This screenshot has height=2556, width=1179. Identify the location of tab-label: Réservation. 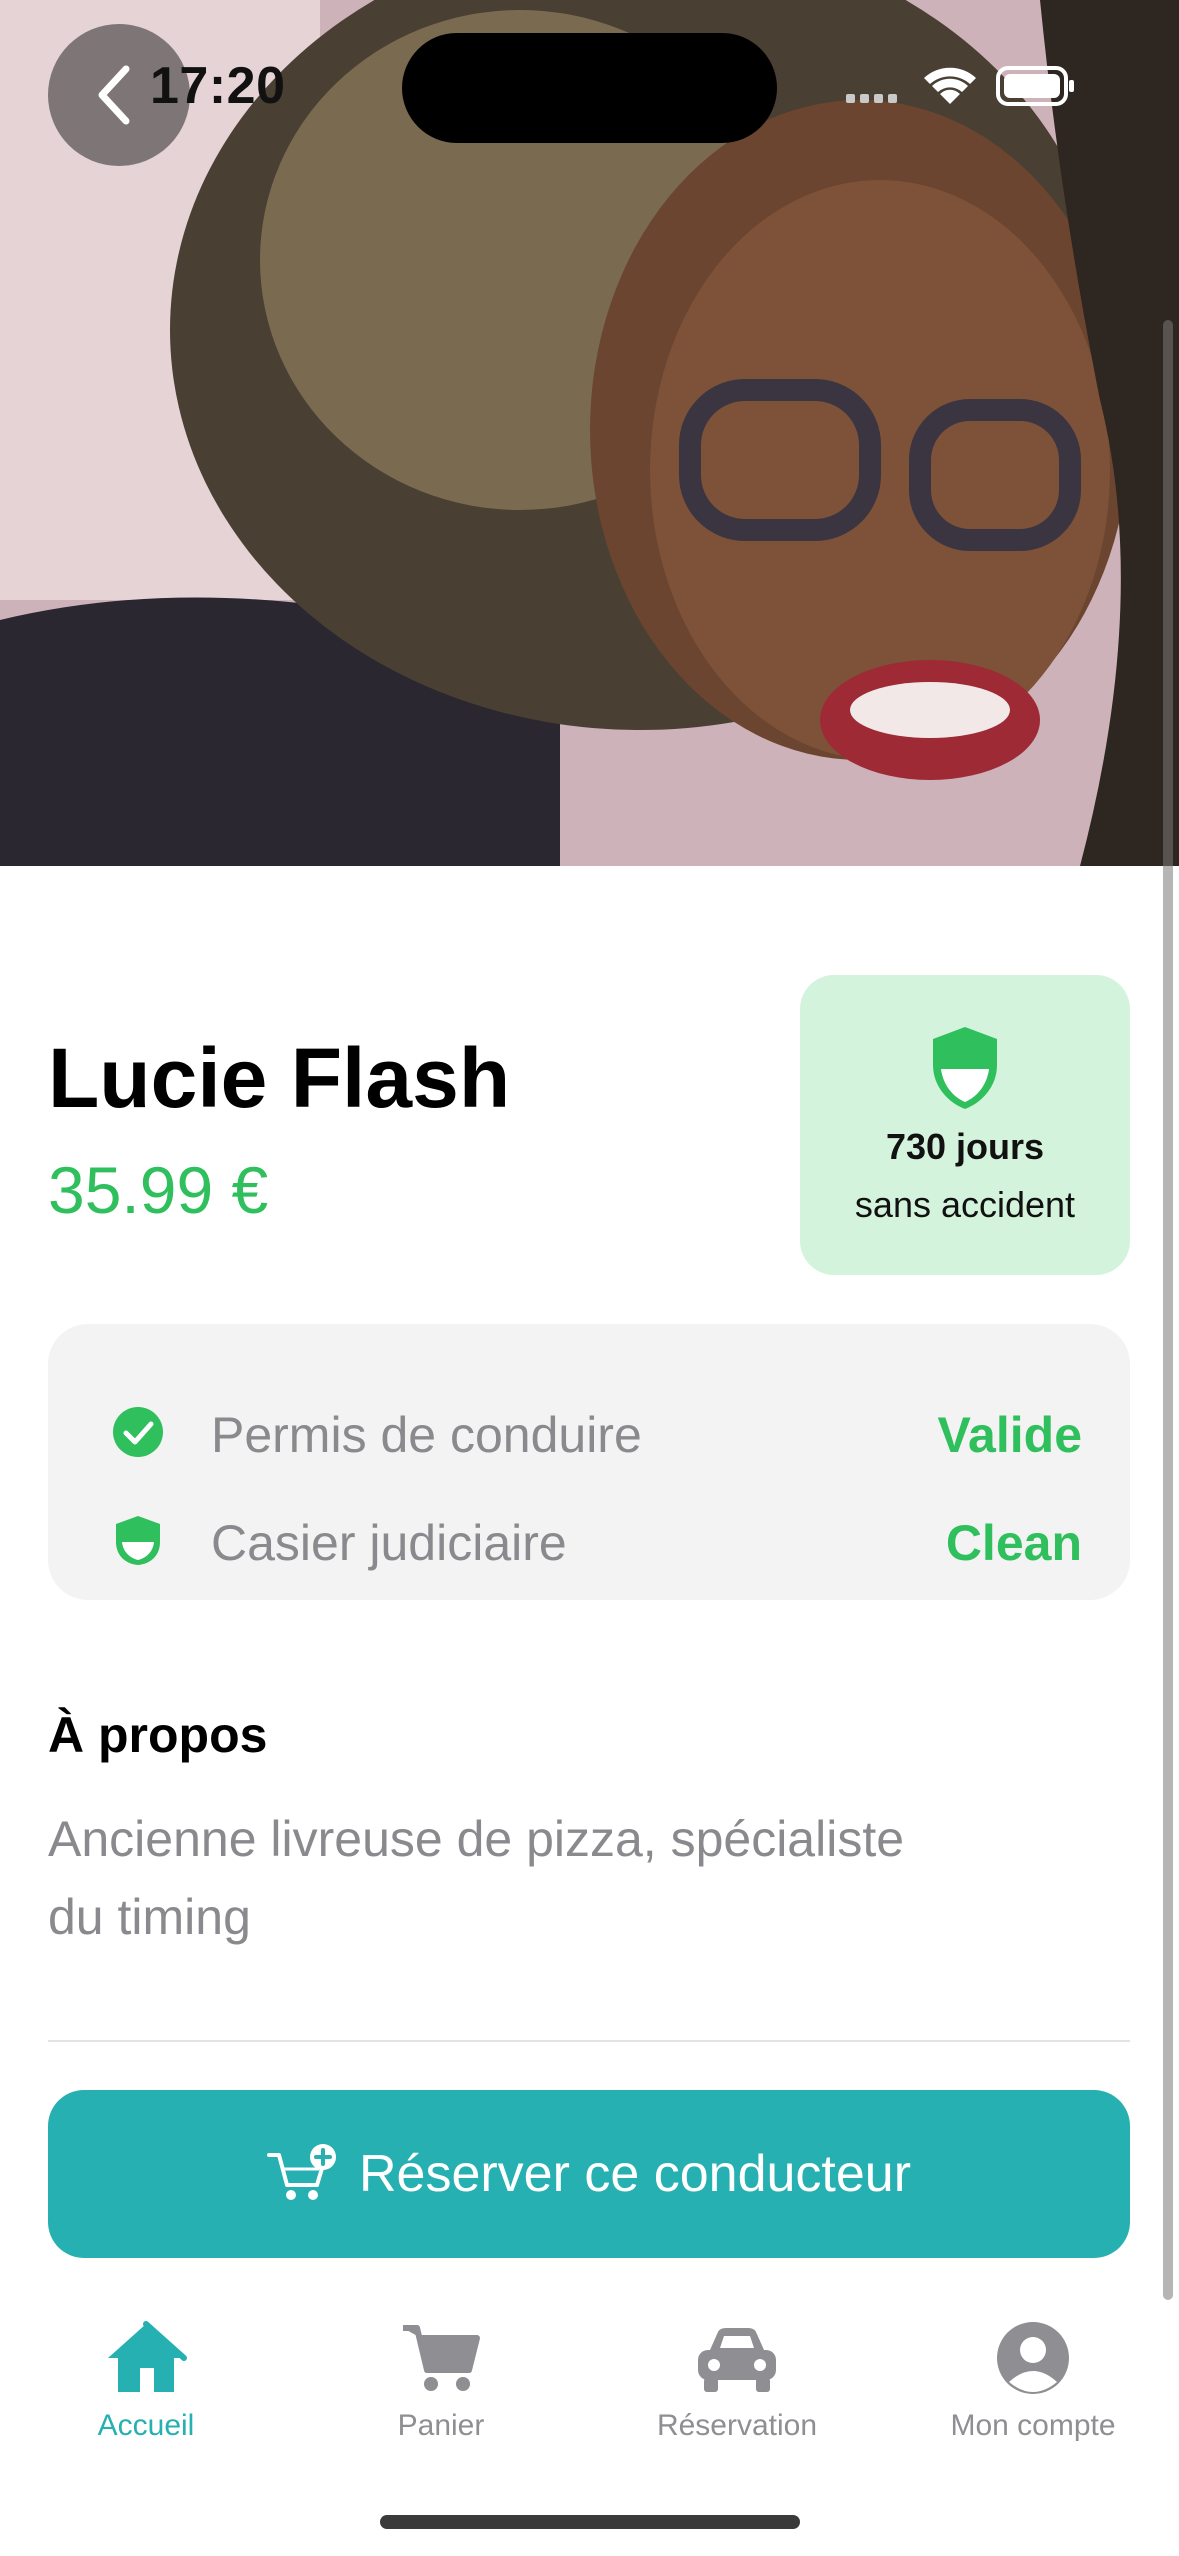
(737, 2425).